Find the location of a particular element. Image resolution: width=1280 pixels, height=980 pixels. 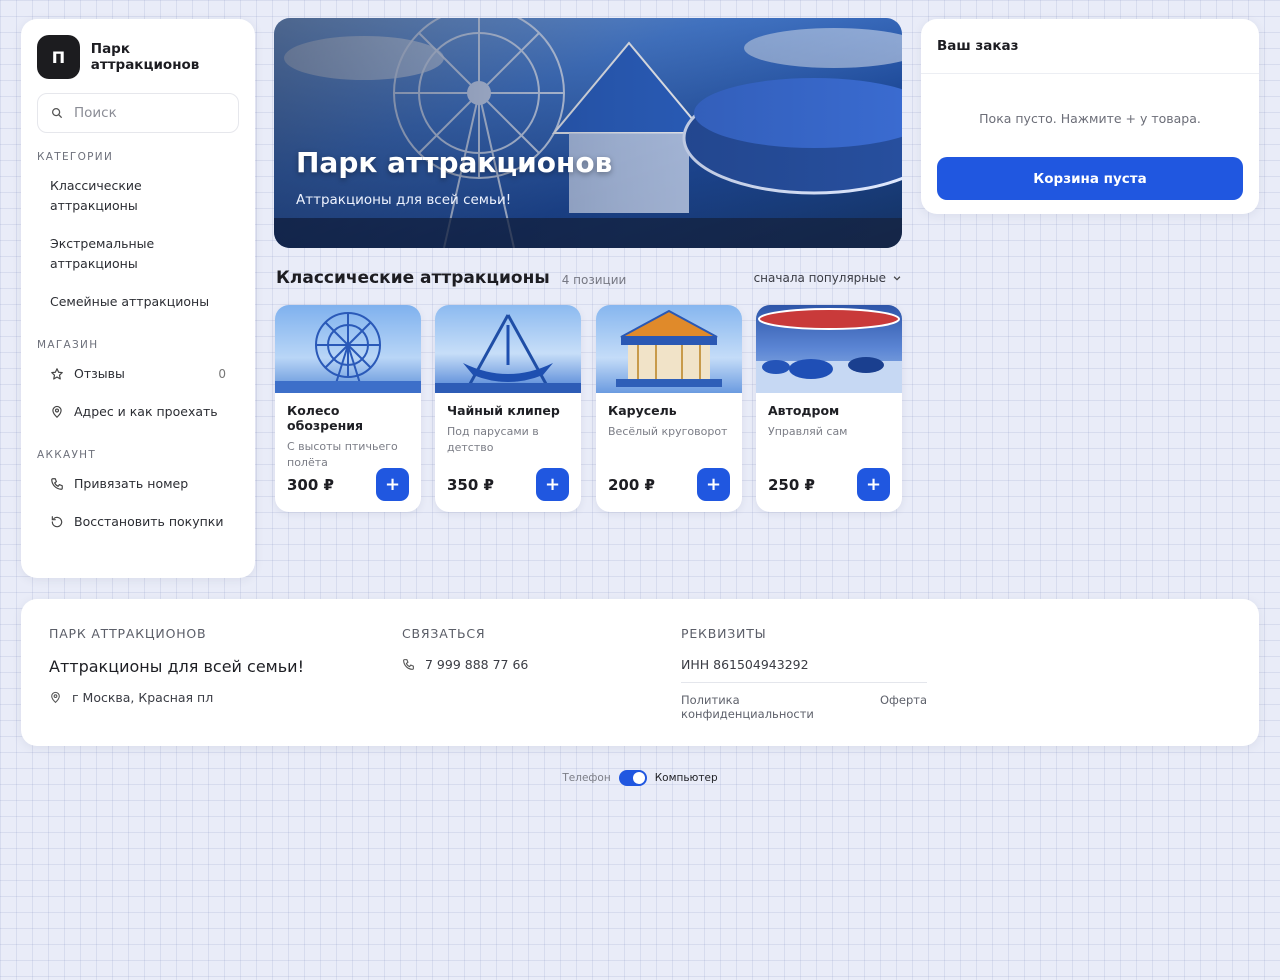

restore-icon is located at coordinates (57, 522).